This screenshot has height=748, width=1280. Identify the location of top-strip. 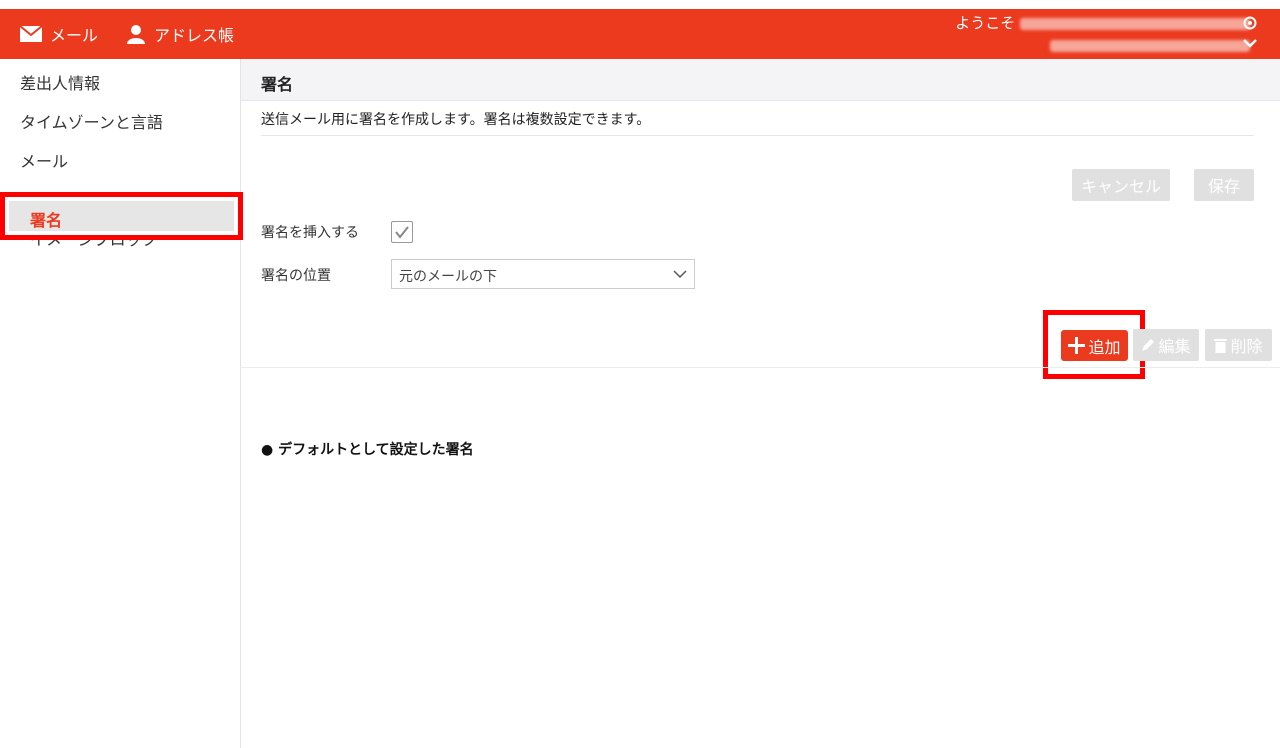
(640, 4).